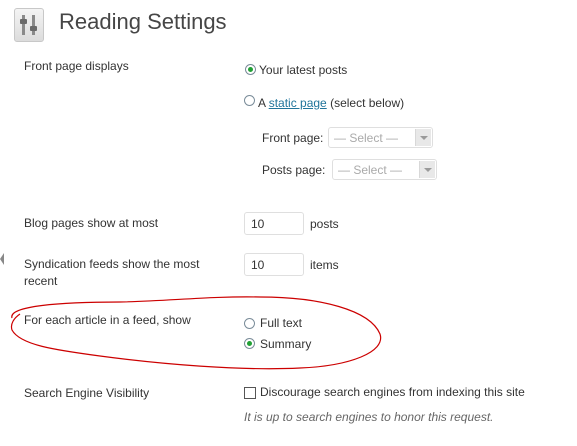 The image size is (577, 446). Describe the element at coordinates (250, 393) in the screenshot. I see `discourage-search-checkbox` at that location.